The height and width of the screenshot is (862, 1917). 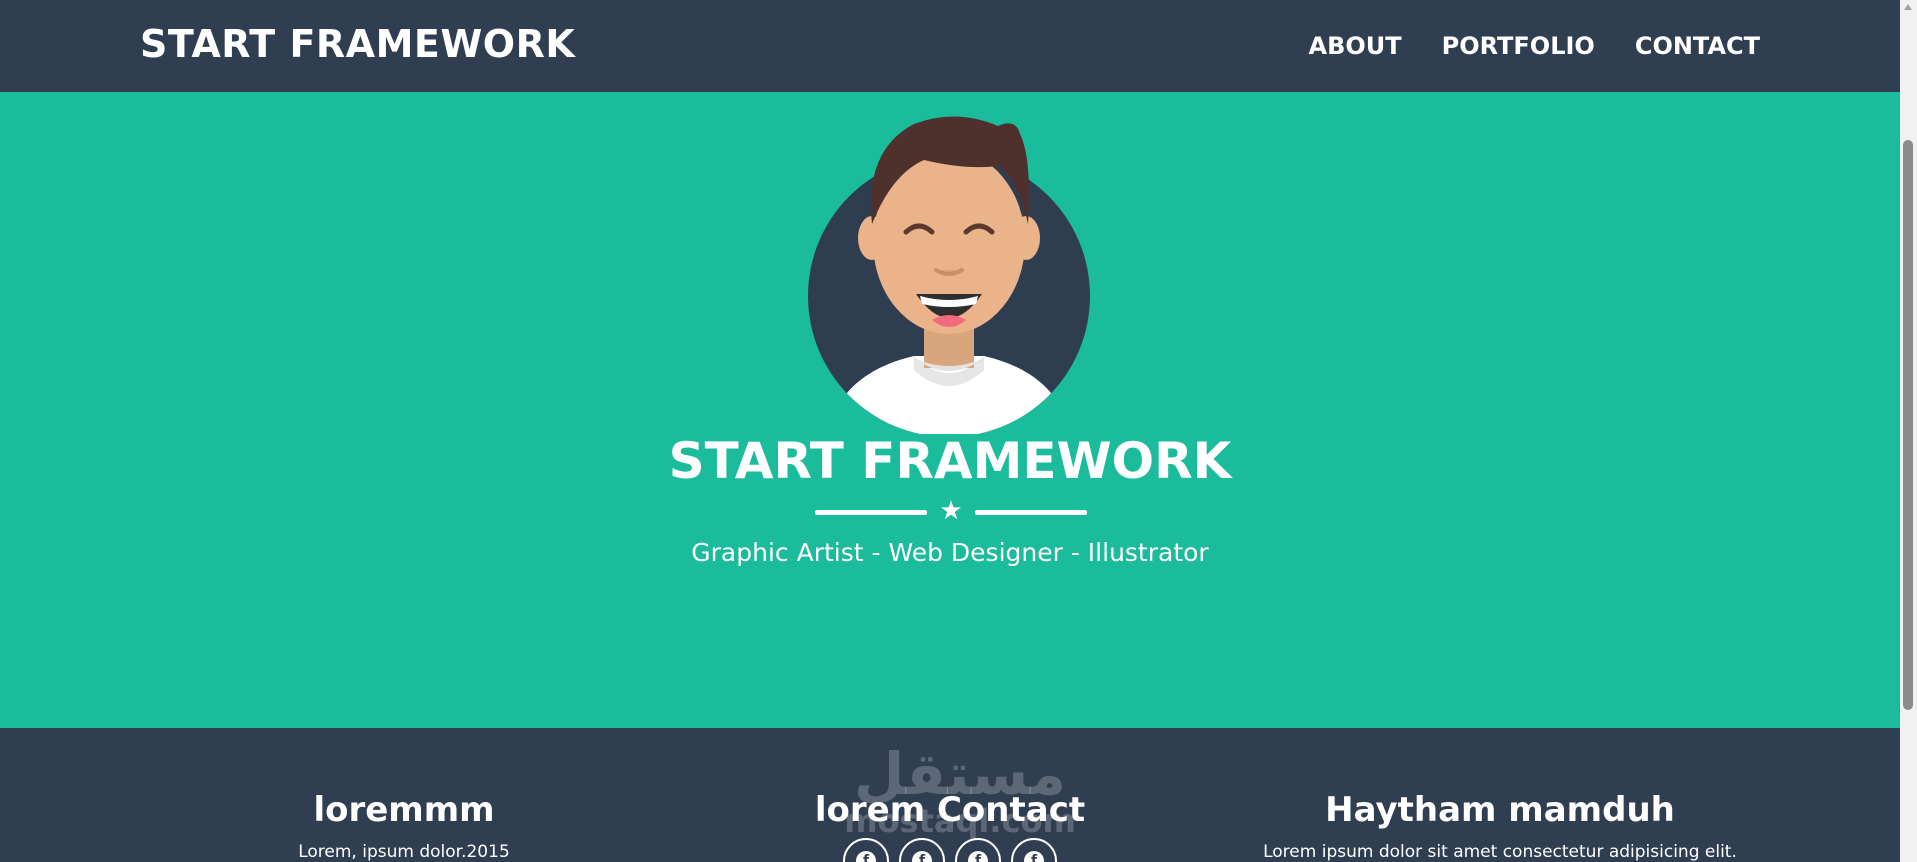 I want to click on nav-link-contact: CONTACT, so click(x=1697, y=46).